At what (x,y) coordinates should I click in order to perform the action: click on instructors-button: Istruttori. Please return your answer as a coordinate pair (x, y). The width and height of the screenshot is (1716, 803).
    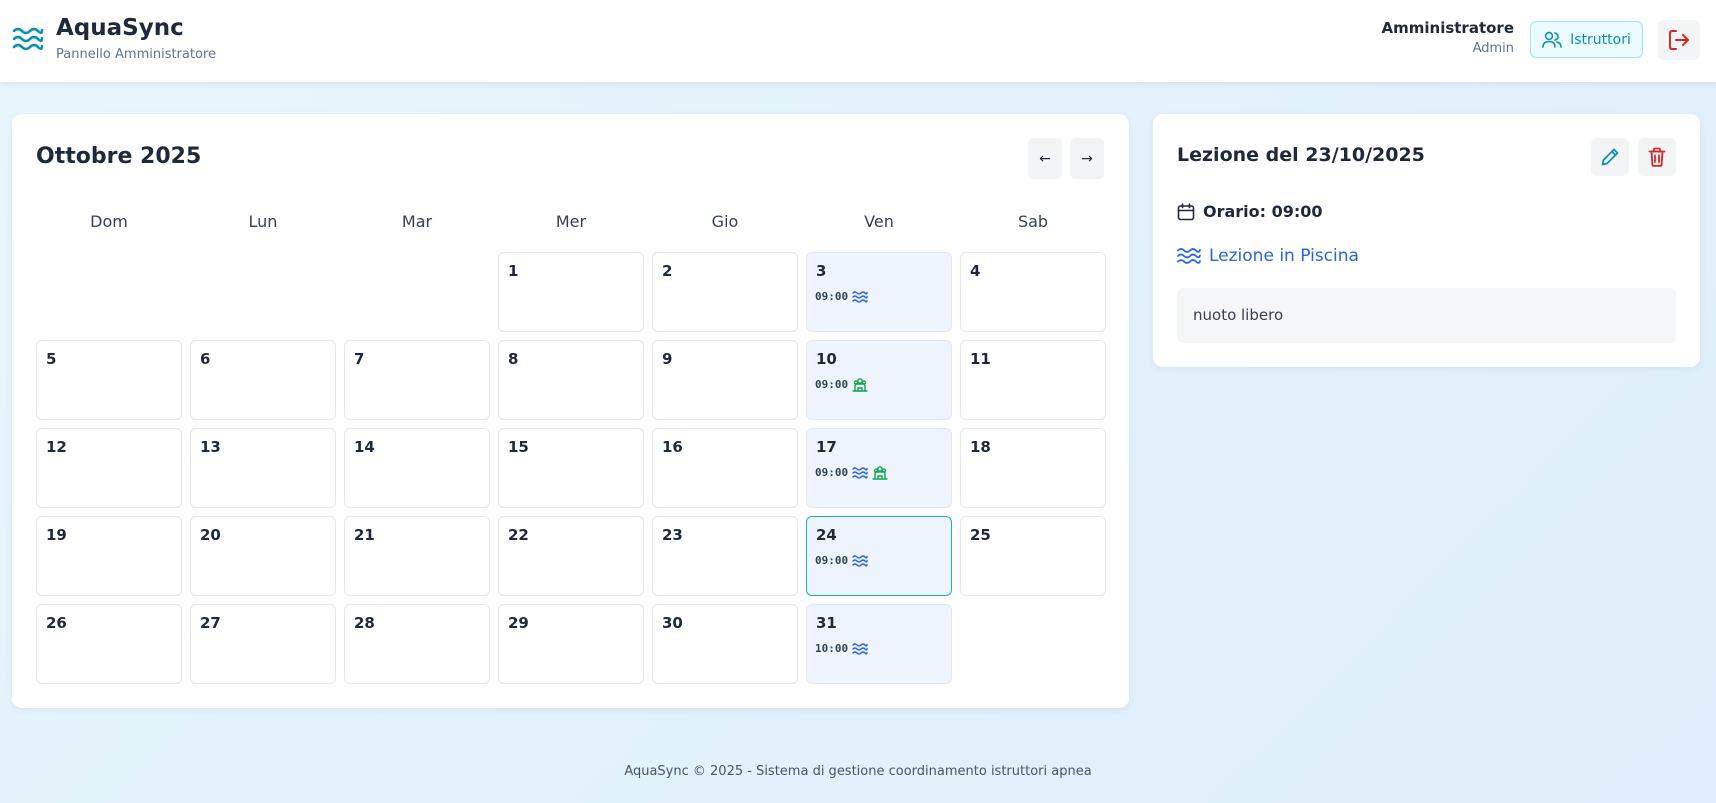
    Looking at the image, I should click on (1586, 39).